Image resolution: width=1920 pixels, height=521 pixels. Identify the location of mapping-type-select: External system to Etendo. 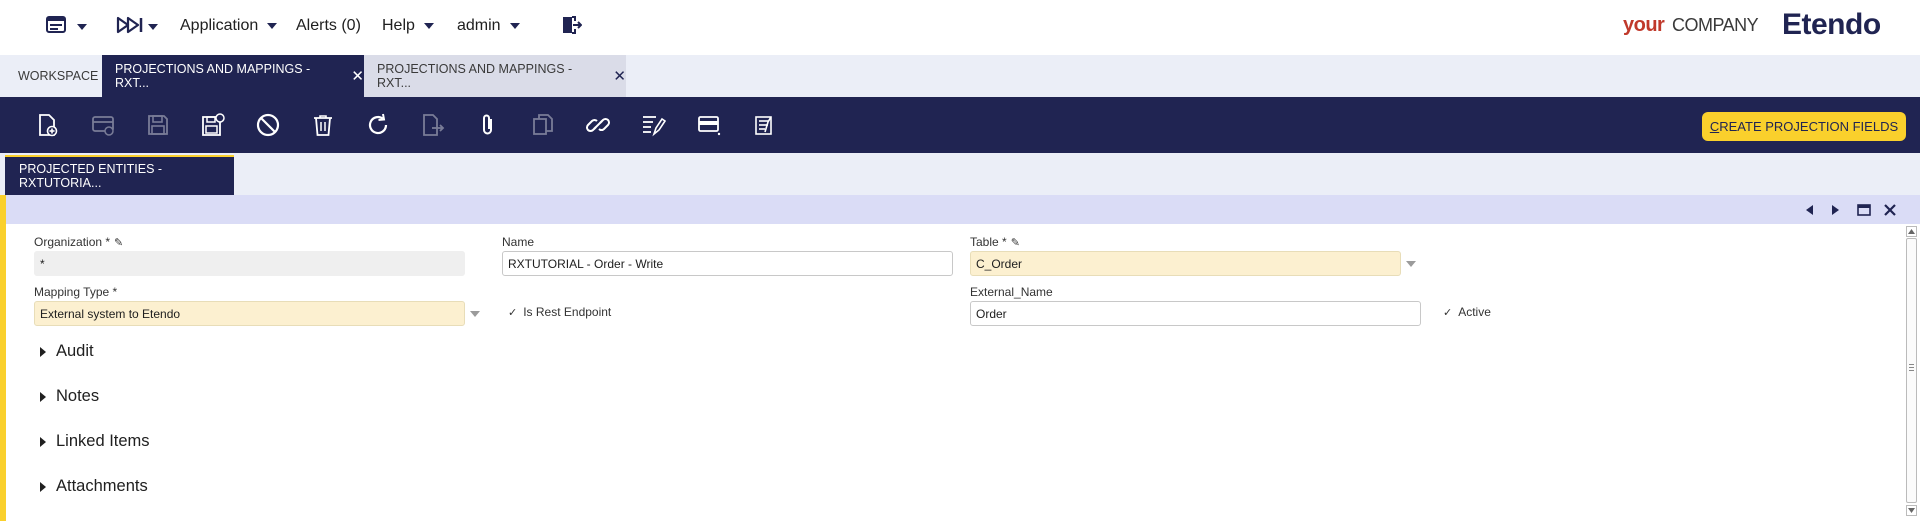
(249, 313).